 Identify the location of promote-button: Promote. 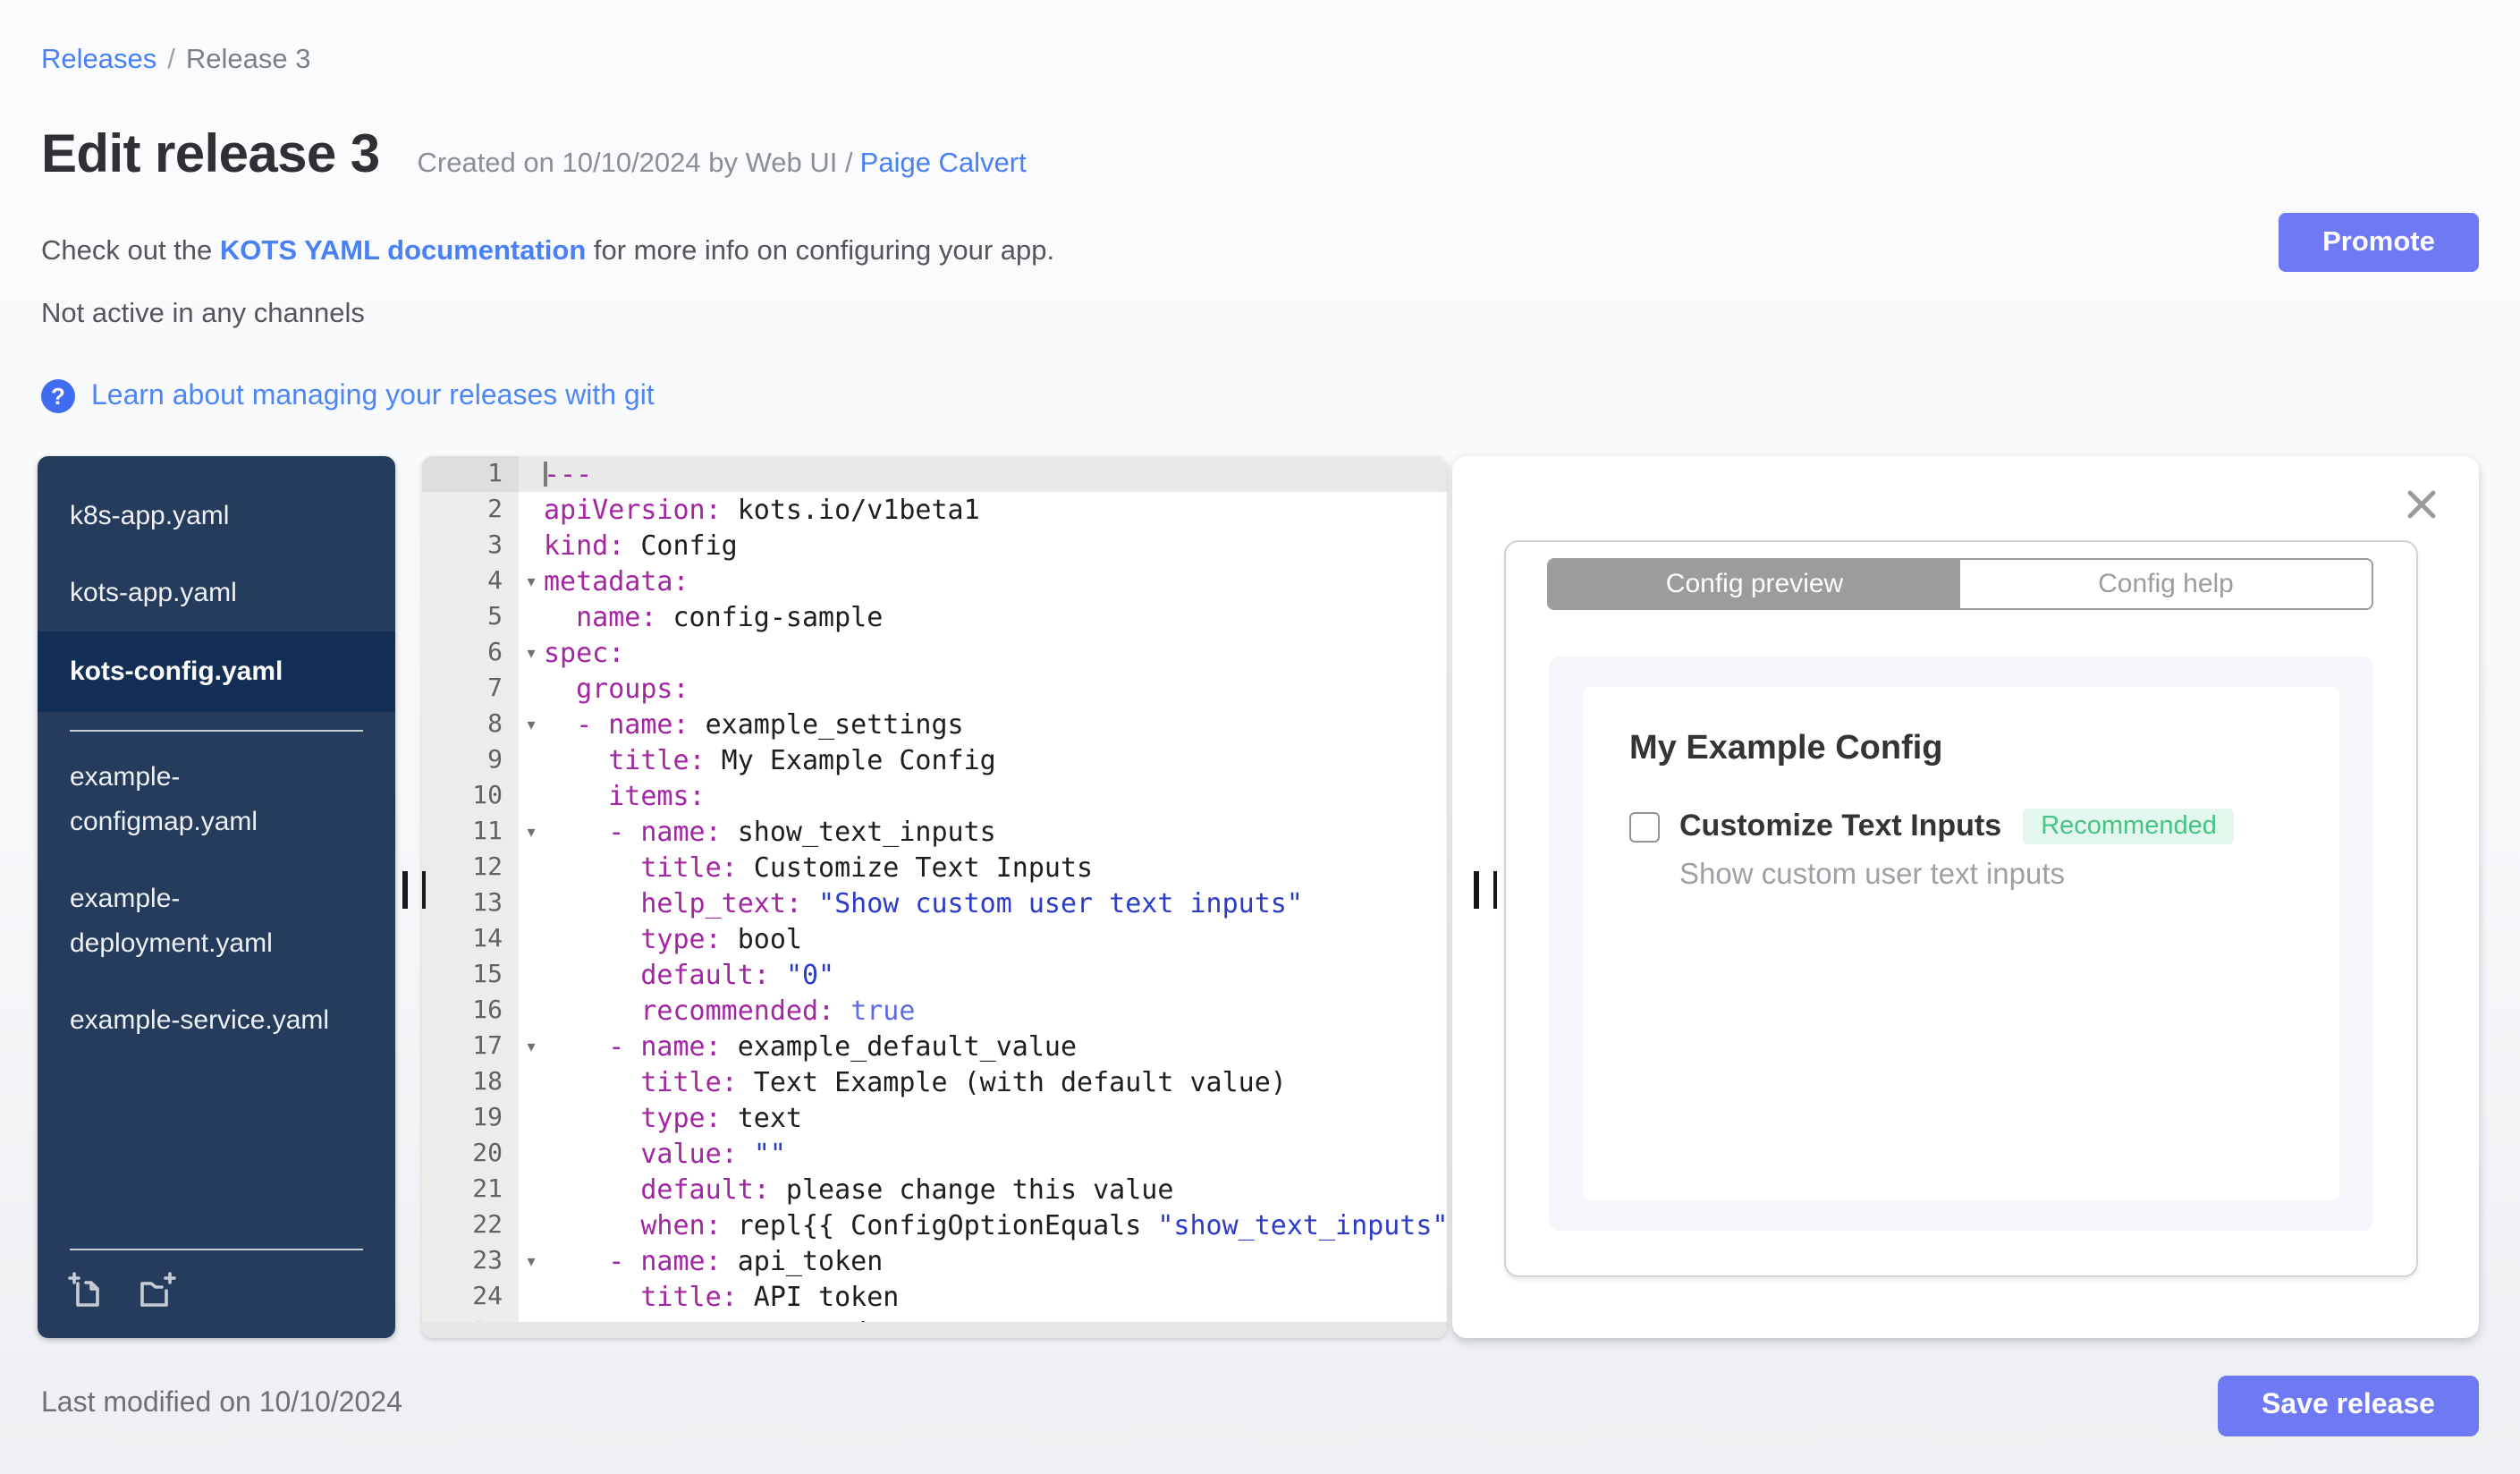
(2379, 242).